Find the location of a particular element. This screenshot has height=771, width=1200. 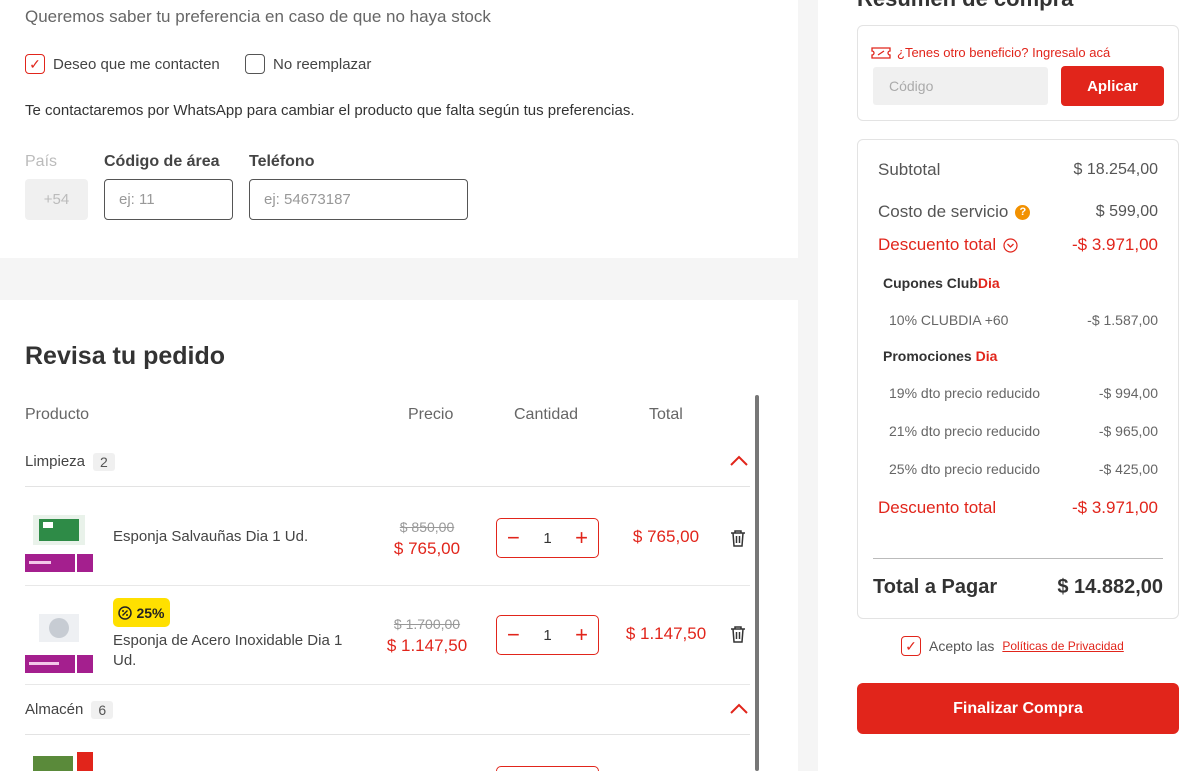

order-list-scrollbar is located at coordinates (757, 583).